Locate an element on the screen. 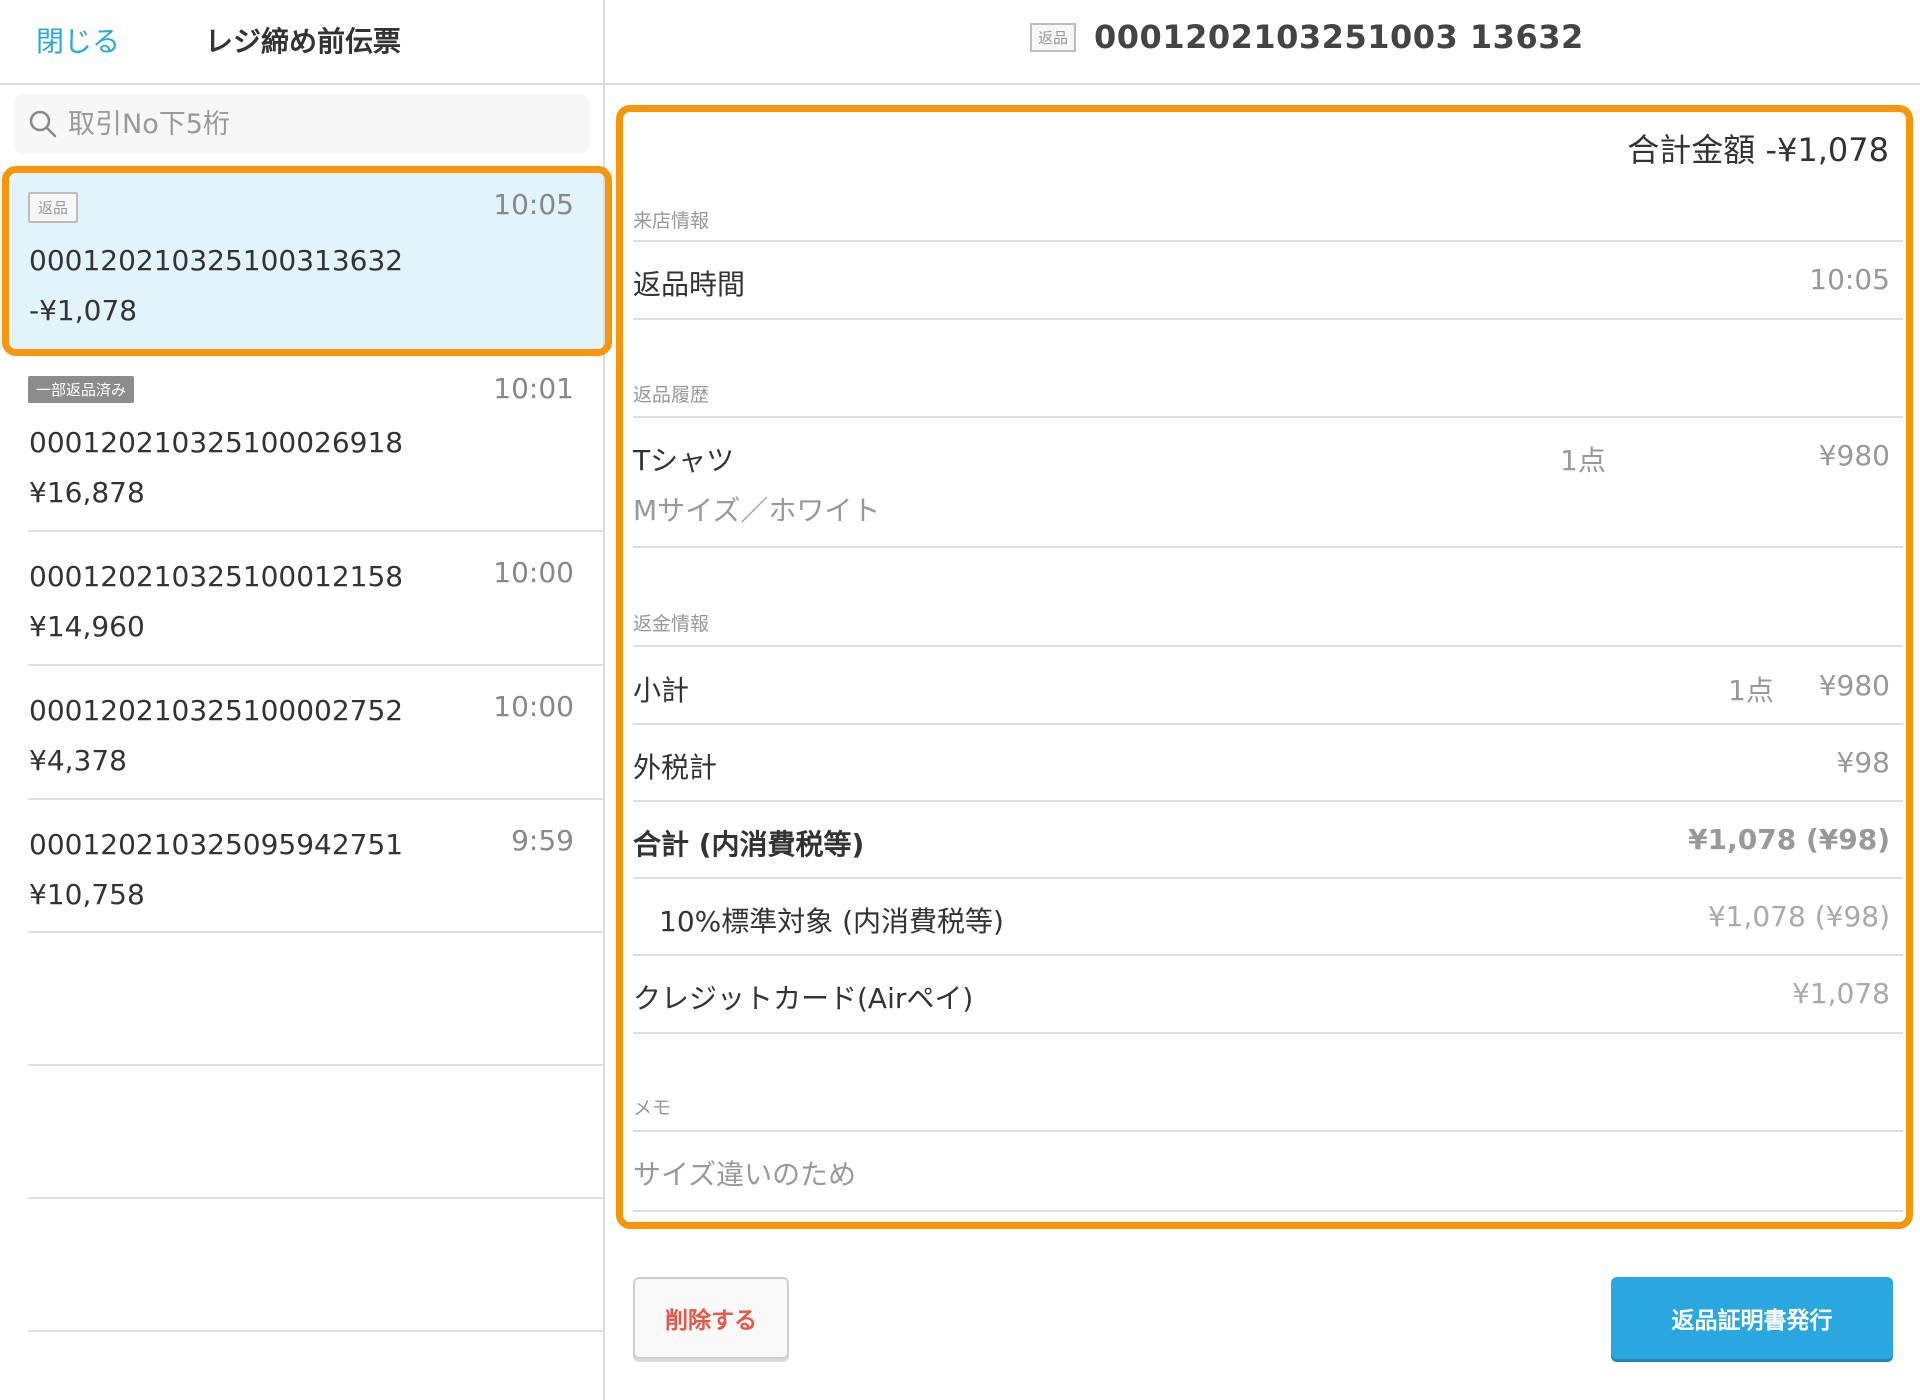 The width and height of the screenshot is (1920, 1400). search-box is located at coordinates (302, 124).